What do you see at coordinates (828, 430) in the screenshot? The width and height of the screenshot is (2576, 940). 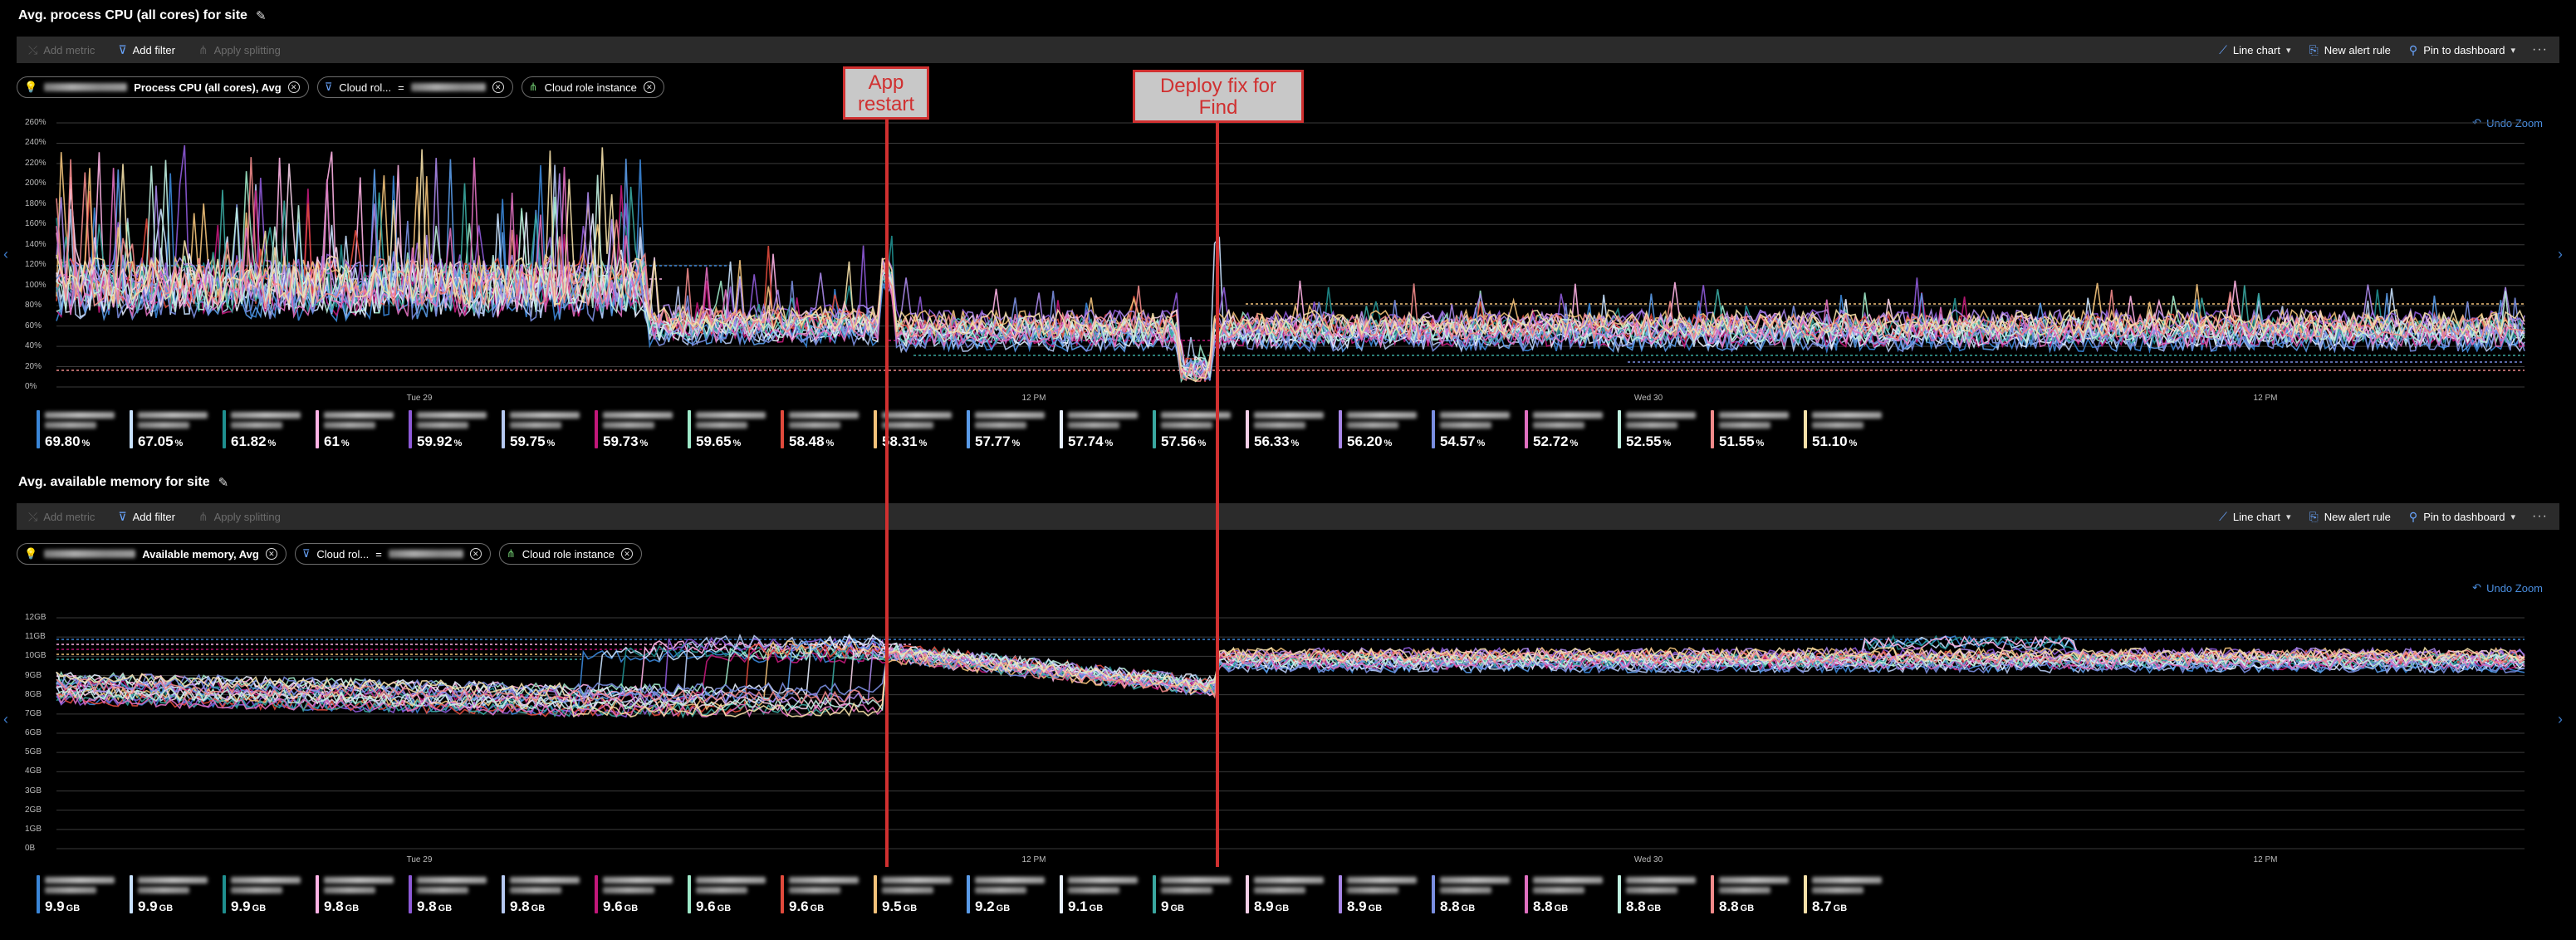 I see `legend-item: 58.48%` at bounding box center [828, 430].